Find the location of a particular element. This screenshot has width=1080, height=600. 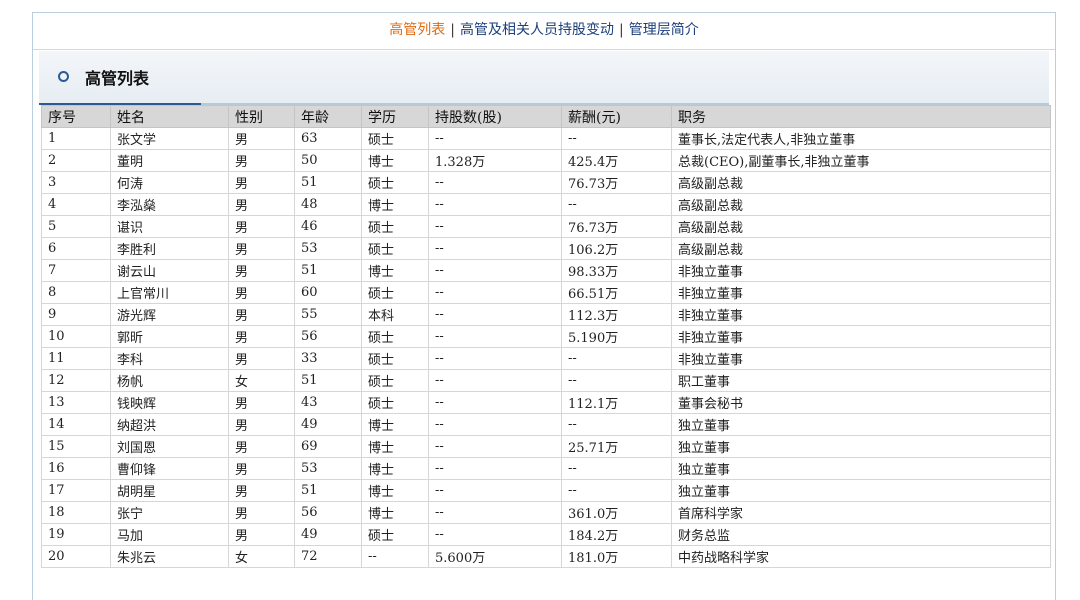

cell-position: 中药战略科学家 is located at coordinates (861, 556).